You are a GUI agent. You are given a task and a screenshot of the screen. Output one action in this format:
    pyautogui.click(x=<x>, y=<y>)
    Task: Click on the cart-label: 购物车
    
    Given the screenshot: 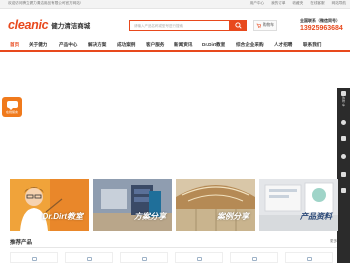 What is the action you would take?
    pyautogui.click(x=268, y=25)
    